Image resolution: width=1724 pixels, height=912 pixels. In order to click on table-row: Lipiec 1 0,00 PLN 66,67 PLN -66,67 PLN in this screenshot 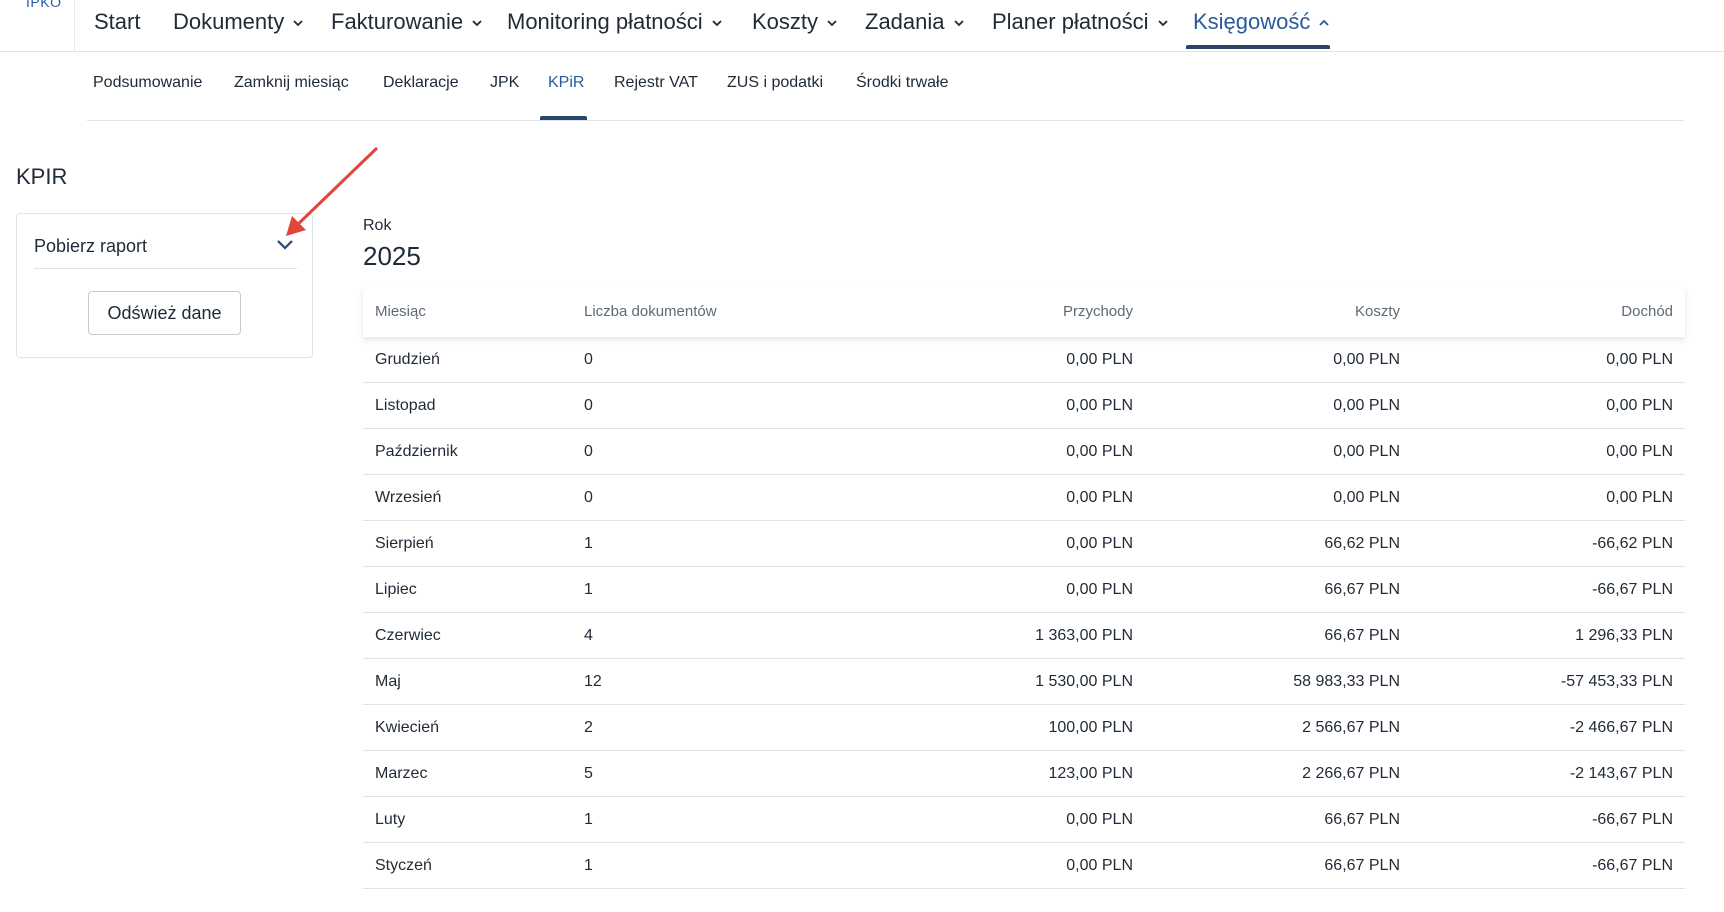, I will do `click(1024, 590)`.